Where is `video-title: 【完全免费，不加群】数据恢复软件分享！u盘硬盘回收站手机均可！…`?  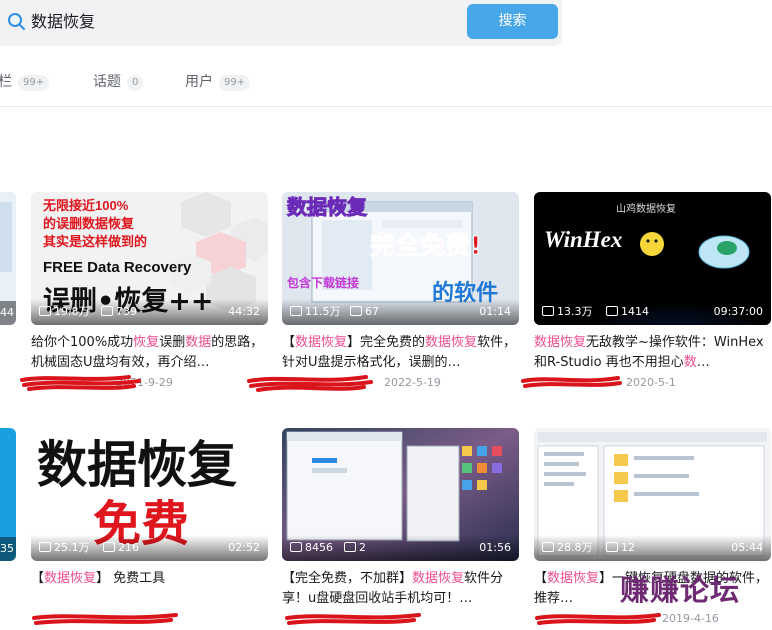
video-title: 【完全免费，不加群】数据恢复软件分享！u盘硬盘回收站手机均可！… is located at coordinates (400, 589).